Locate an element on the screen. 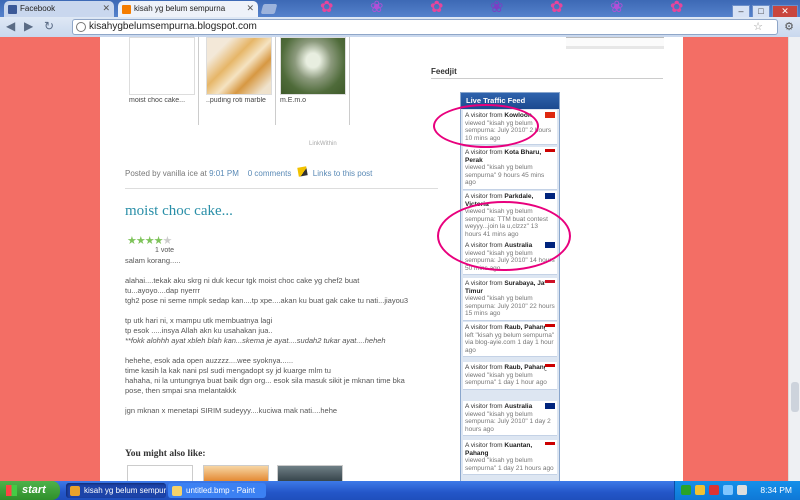 The height and width of the screenshot is (500, 800). chrome-icon is located at coordinates (75, 491).